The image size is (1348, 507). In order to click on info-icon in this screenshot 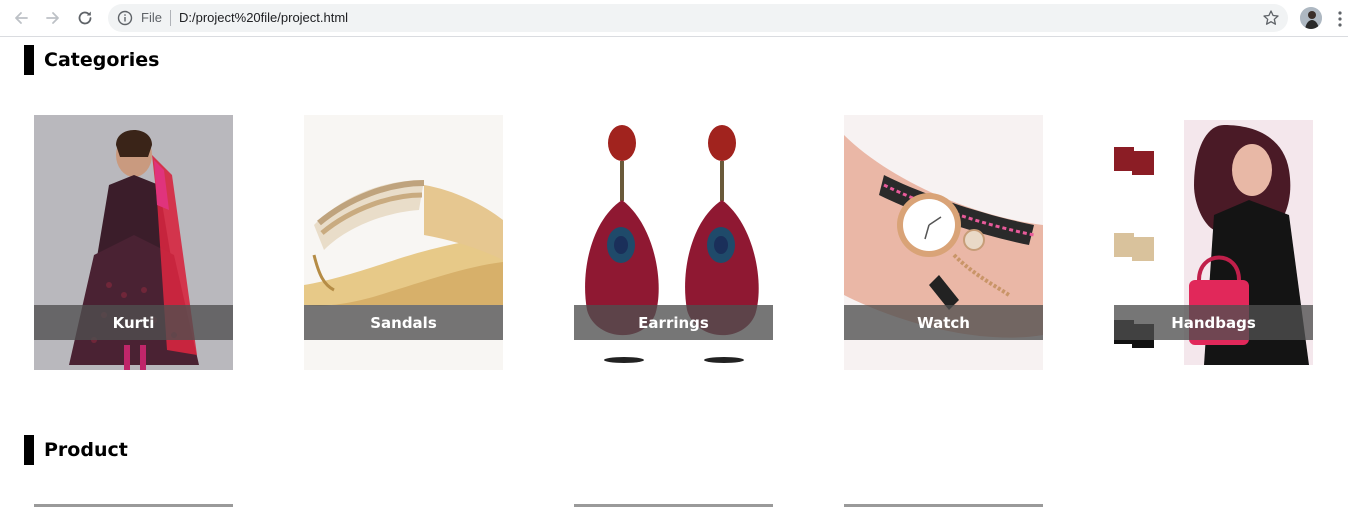, I will do `click(125, 18)`.